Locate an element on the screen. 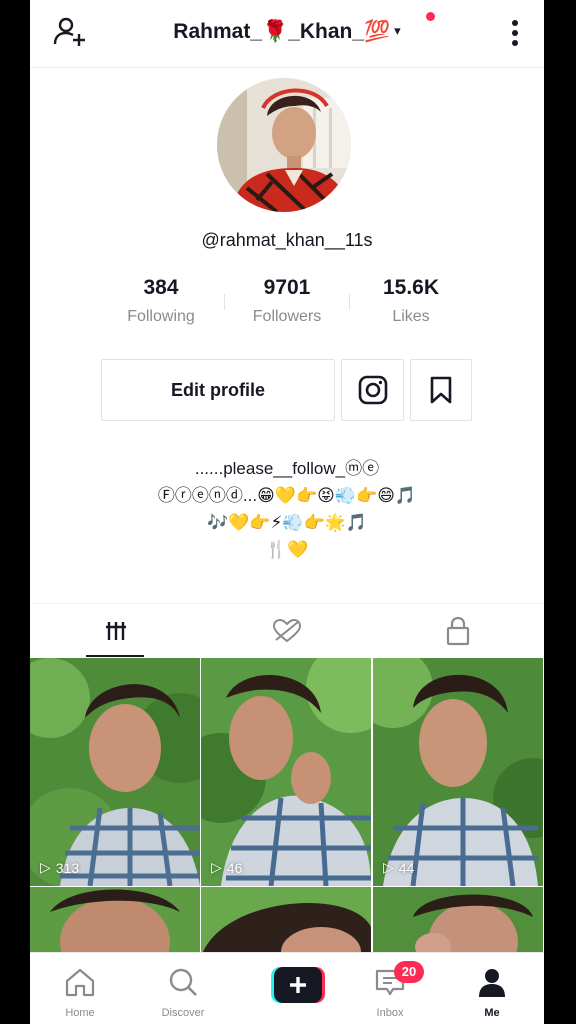 The width and height of the screenshot is (576, 1024). view-count-value: 313 is located at coordinates (67, 867).